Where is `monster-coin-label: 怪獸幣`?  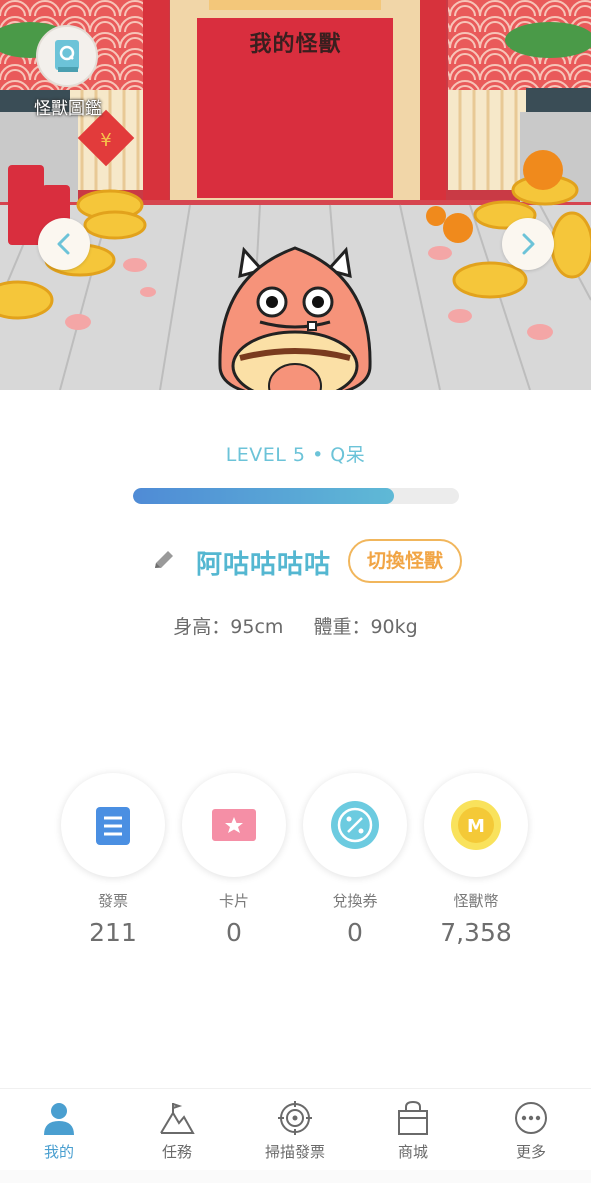
monster-coin-label: 怪獸幣 is located at coordinates (476, 901).